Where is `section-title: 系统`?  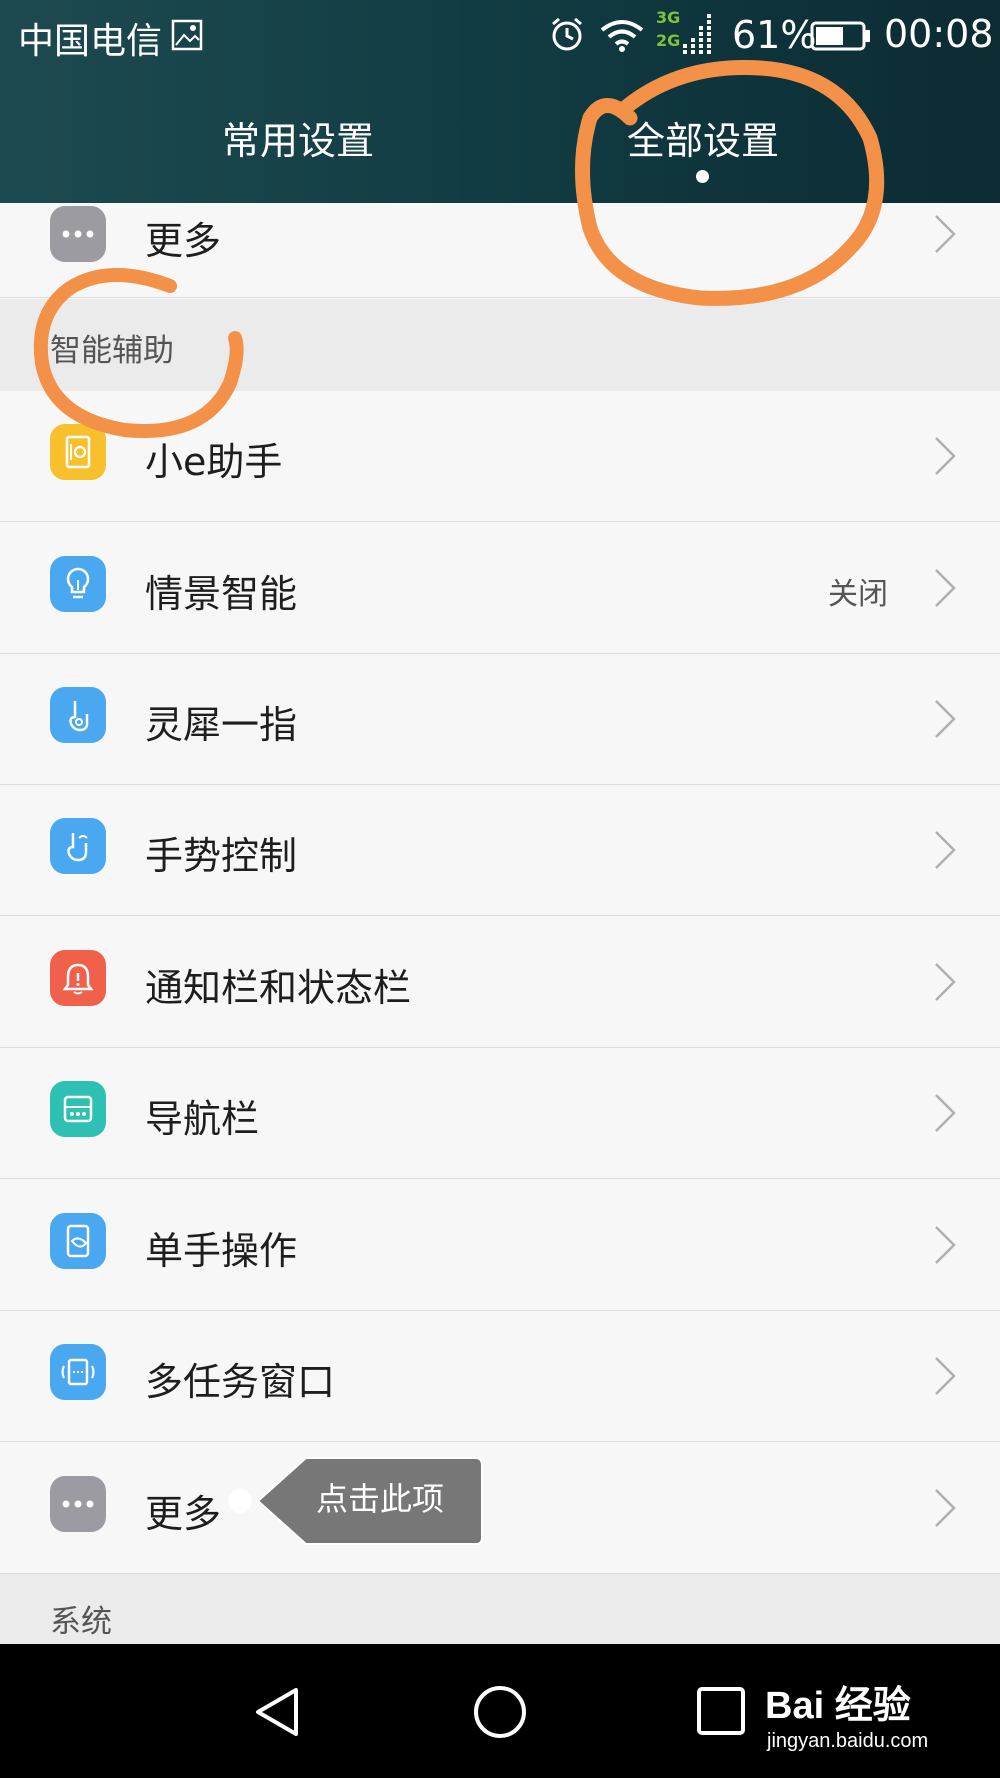 section-title: 系统 is located at coordinates (81, 1622).